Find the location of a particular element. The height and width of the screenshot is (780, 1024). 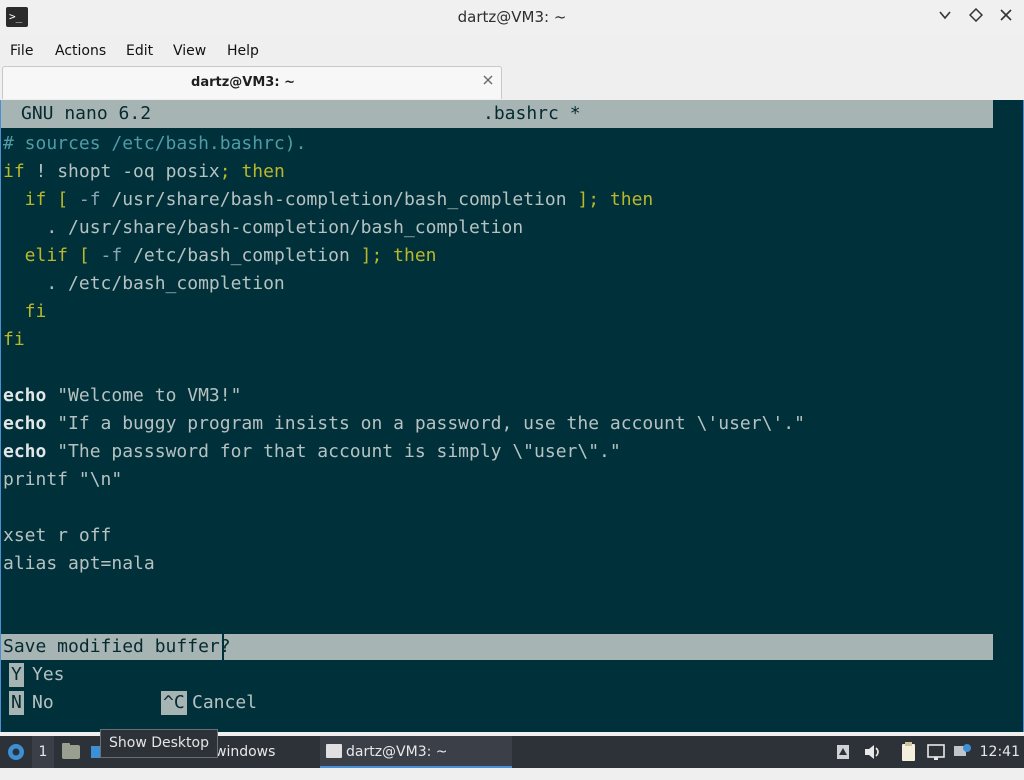

clipboard-icon is located at coordinates (908, 751).